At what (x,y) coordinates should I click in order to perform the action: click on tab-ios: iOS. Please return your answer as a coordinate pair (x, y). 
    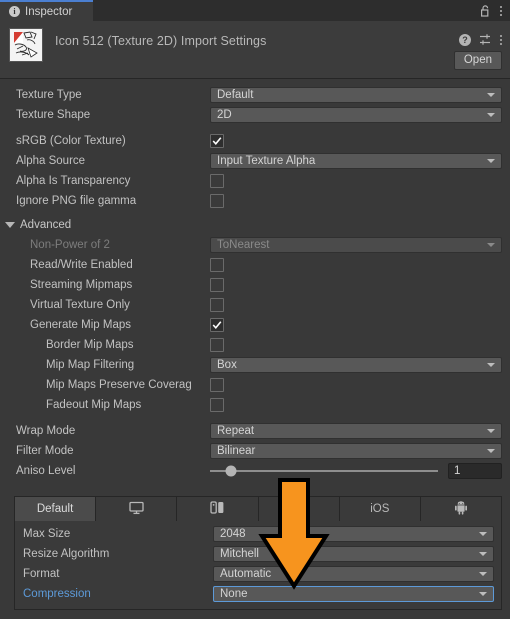
    Looking at the image, I should click on (380, 509).